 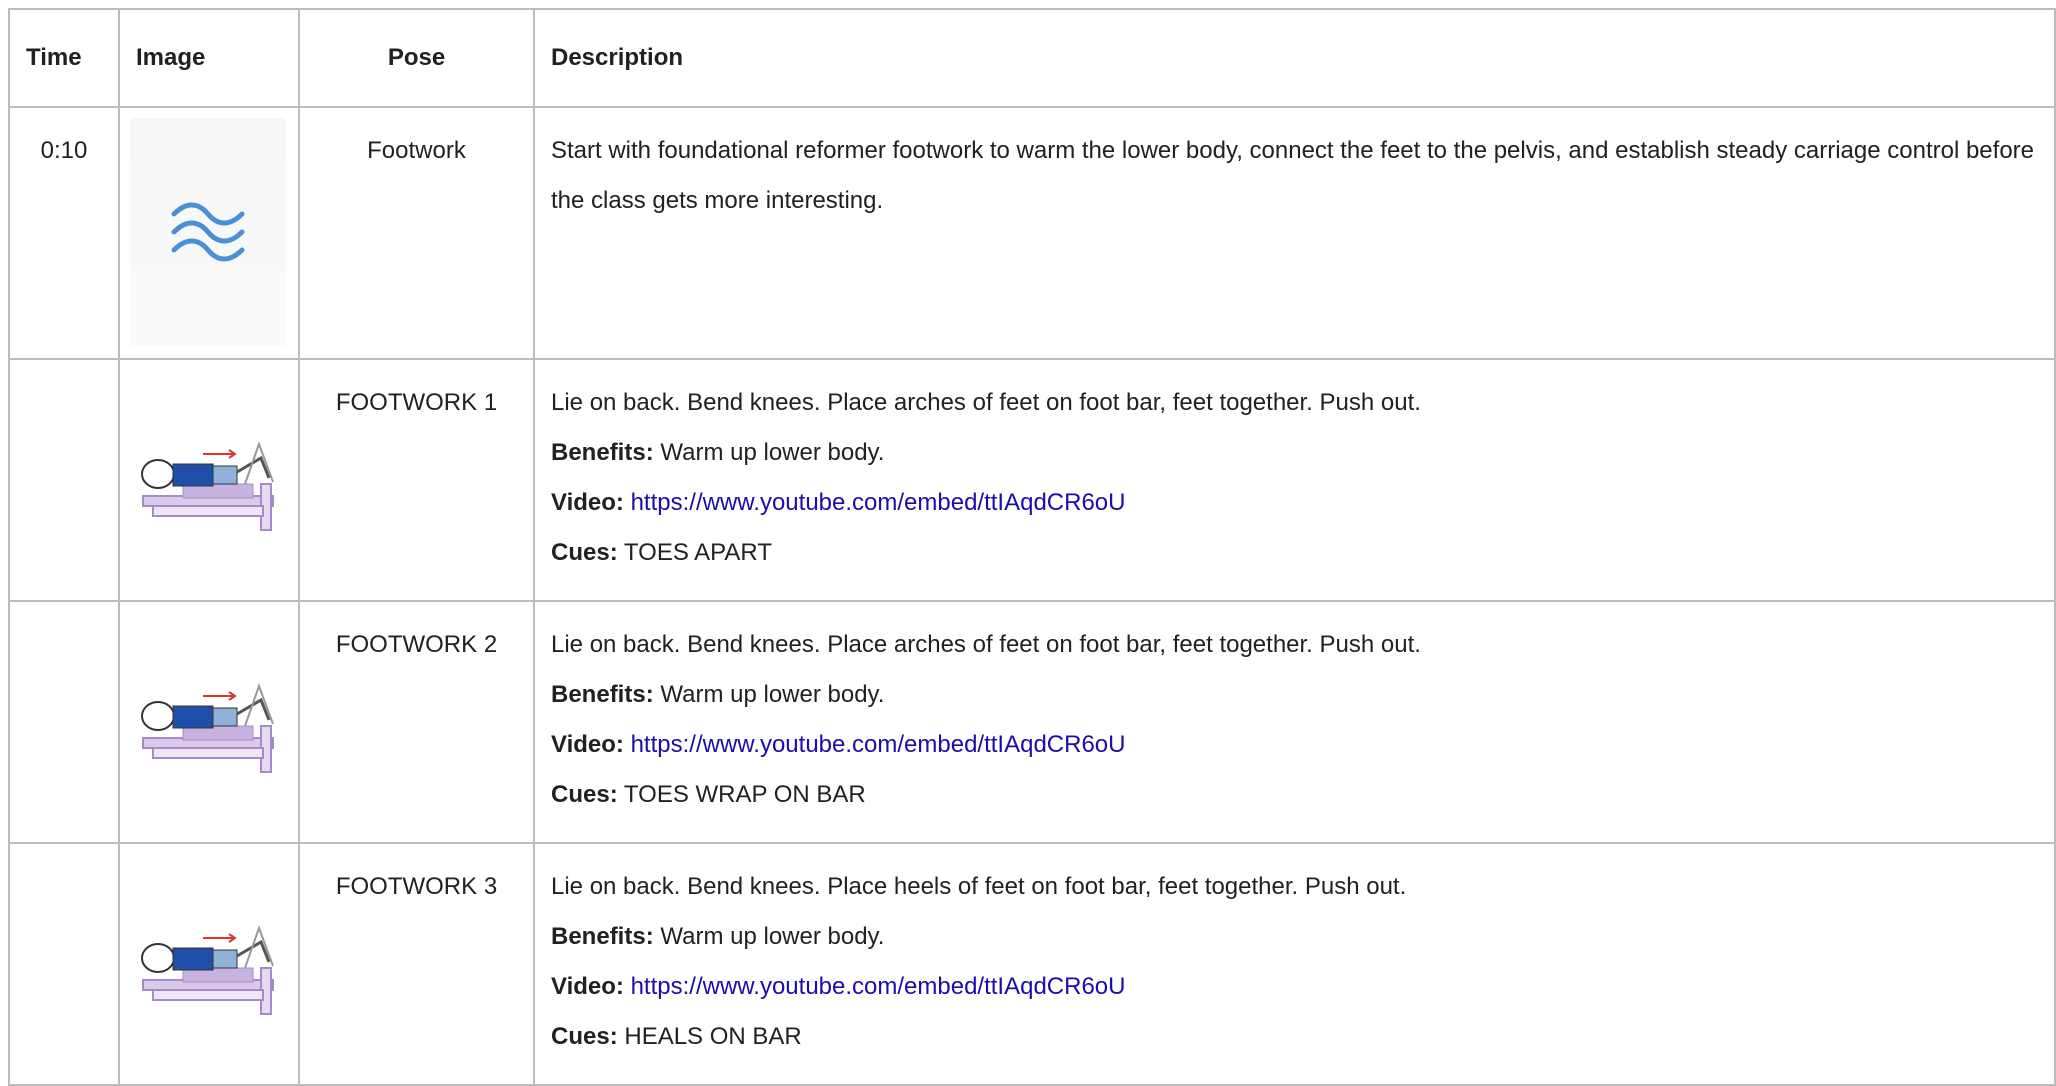 I want to click on cues-line: Cues: TOES WRAP ON BAR, so click(x=1294, y=795).